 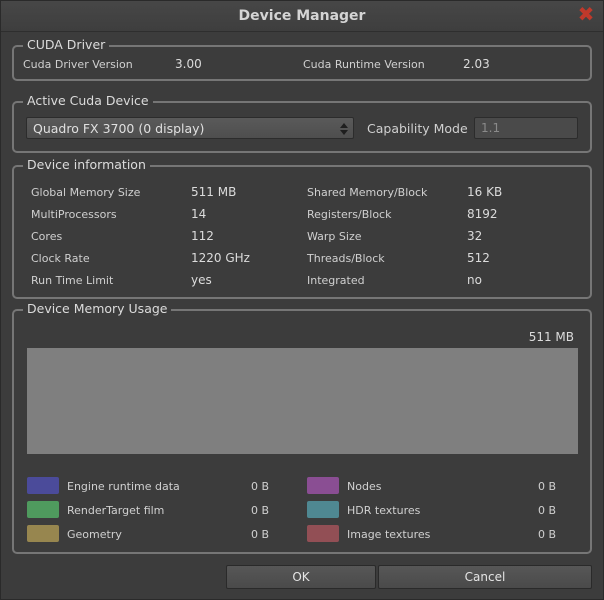 What do you see at coordinates (389, 534) in the screenshot?
I see `legend-label: Image textures` at bounding box center [389, 534].